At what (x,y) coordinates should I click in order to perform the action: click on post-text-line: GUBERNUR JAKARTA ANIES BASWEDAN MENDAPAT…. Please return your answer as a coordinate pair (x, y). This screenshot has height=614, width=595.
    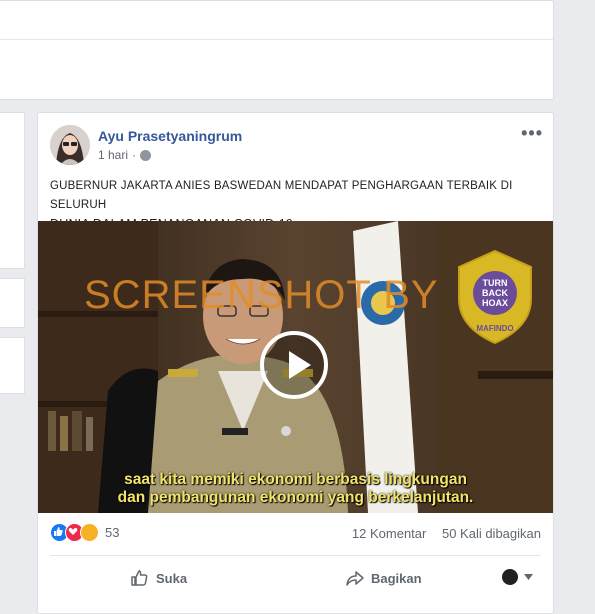
    Looking at the image, I should click on (281, 195).